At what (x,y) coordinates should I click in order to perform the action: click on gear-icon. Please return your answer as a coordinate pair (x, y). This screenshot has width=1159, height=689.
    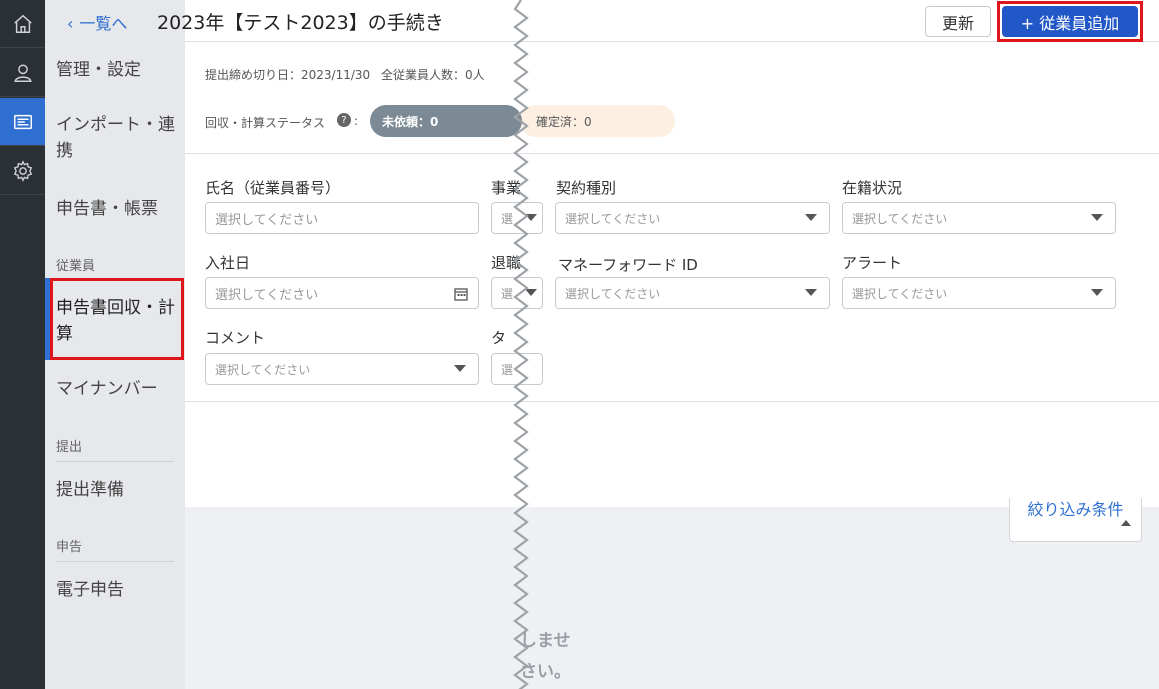
    Looking at the image, I should click on (22, 170).